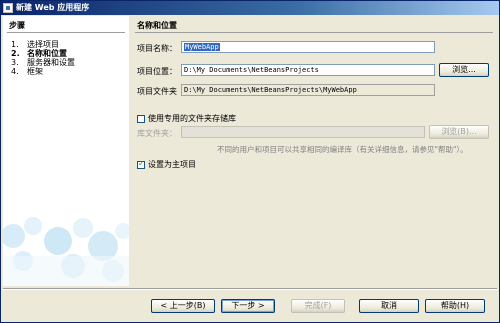 Image resolution: width=500 pixels, height=323 pixels. Describe the element at coordinates (17, 25) in the screenshot. I see `steps-header: 步骤` at that location.